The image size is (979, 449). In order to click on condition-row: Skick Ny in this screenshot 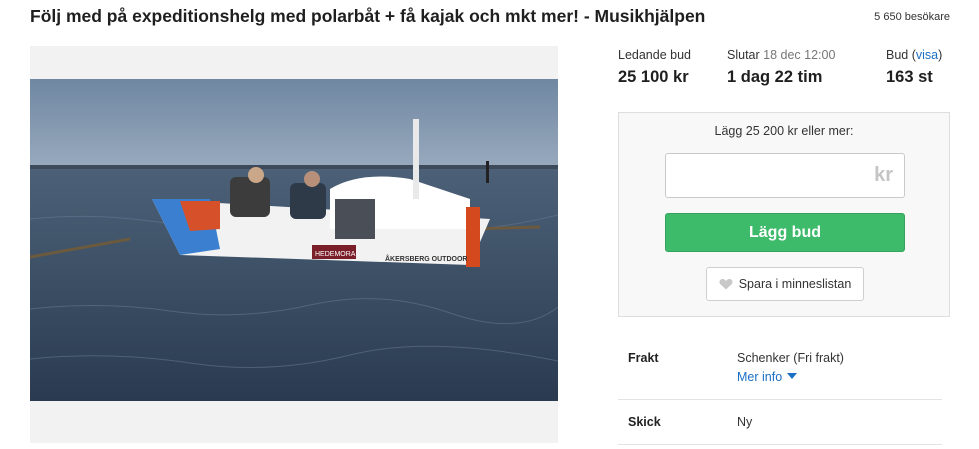, I will do `click(780, 422)`.